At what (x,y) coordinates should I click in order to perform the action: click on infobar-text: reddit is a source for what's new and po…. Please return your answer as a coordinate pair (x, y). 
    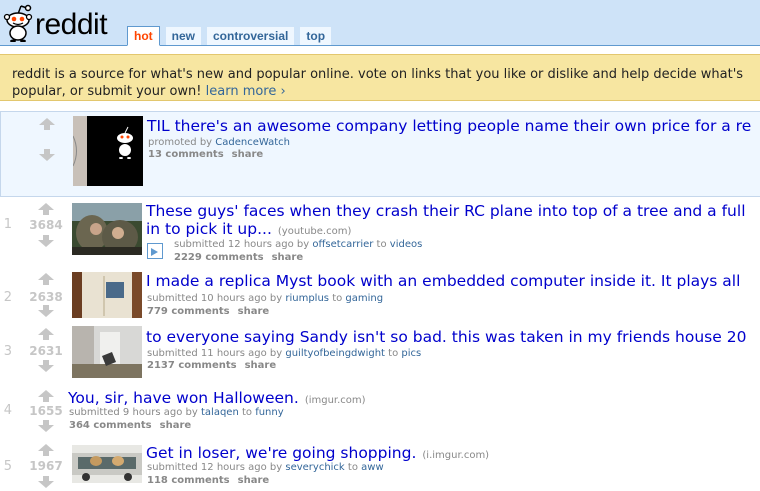
    Looking at the image, I should click on (386, 83).